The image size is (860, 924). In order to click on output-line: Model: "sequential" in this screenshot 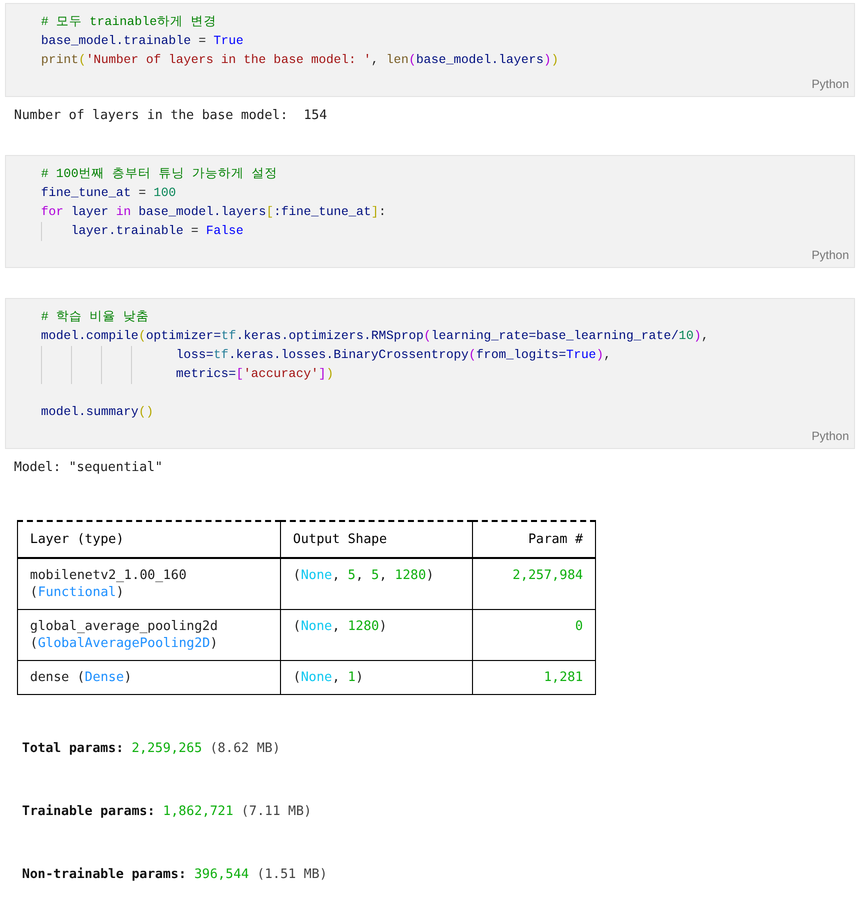, I will do `click(88, 468)`.